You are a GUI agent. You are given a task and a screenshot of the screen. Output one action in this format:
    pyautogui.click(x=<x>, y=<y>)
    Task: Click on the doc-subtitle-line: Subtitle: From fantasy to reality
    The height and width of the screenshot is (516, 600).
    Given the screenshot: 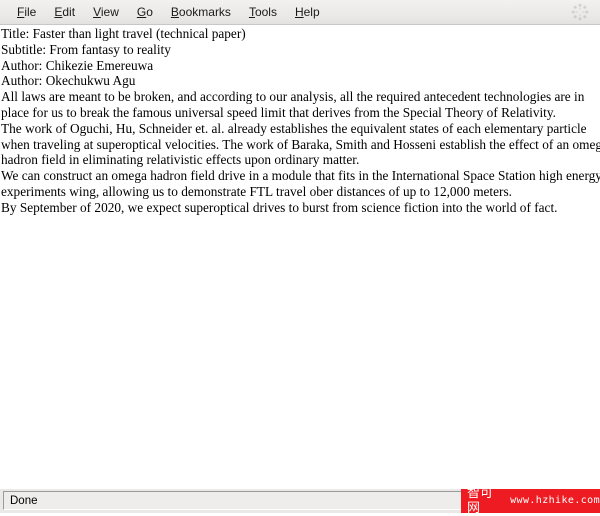 What is the action you would take?
    pyautogui.click(x=86, y=49)
    